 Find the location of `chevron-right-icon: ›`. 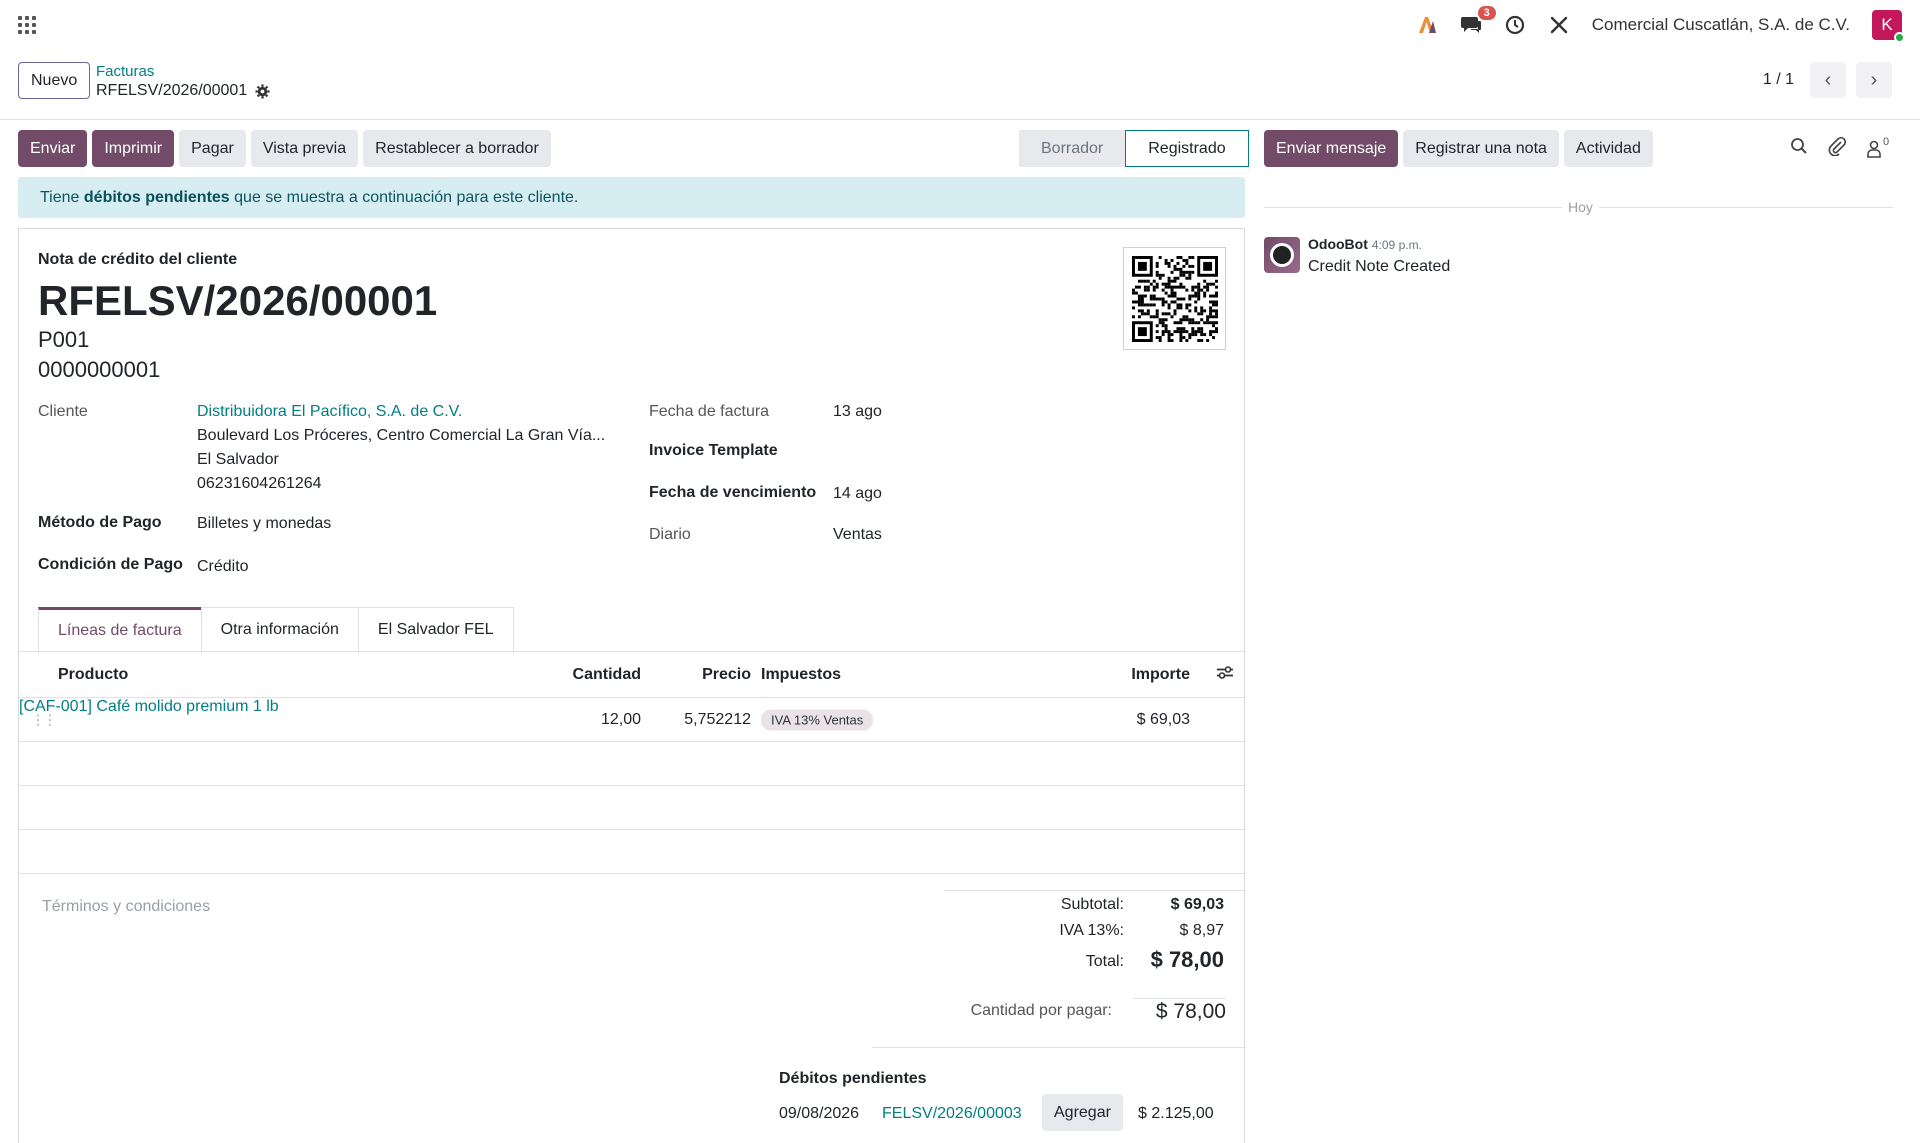

chevron-right-icon: › is located at coordinates (1874, 79).